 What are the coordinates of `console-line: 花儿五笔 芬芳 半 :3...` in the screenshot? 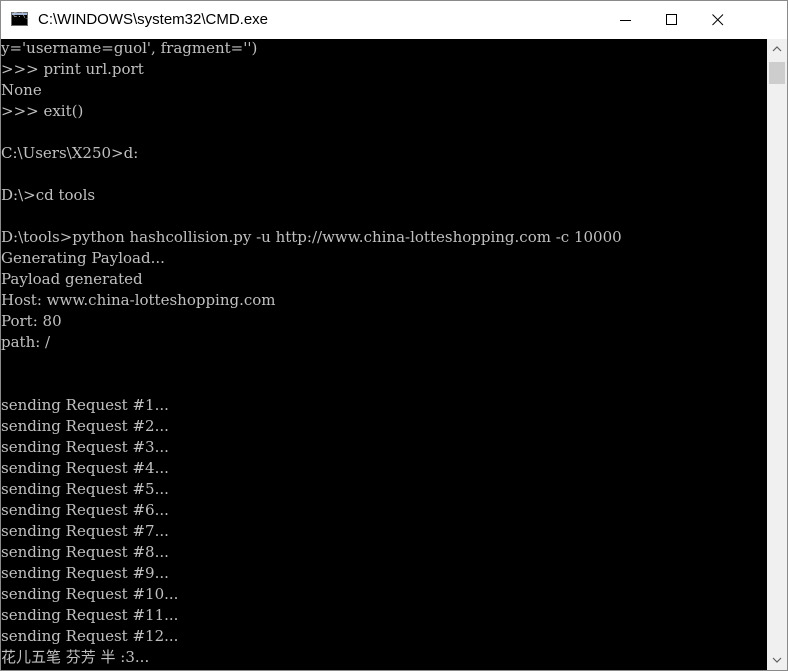 It's located at (75, 657).